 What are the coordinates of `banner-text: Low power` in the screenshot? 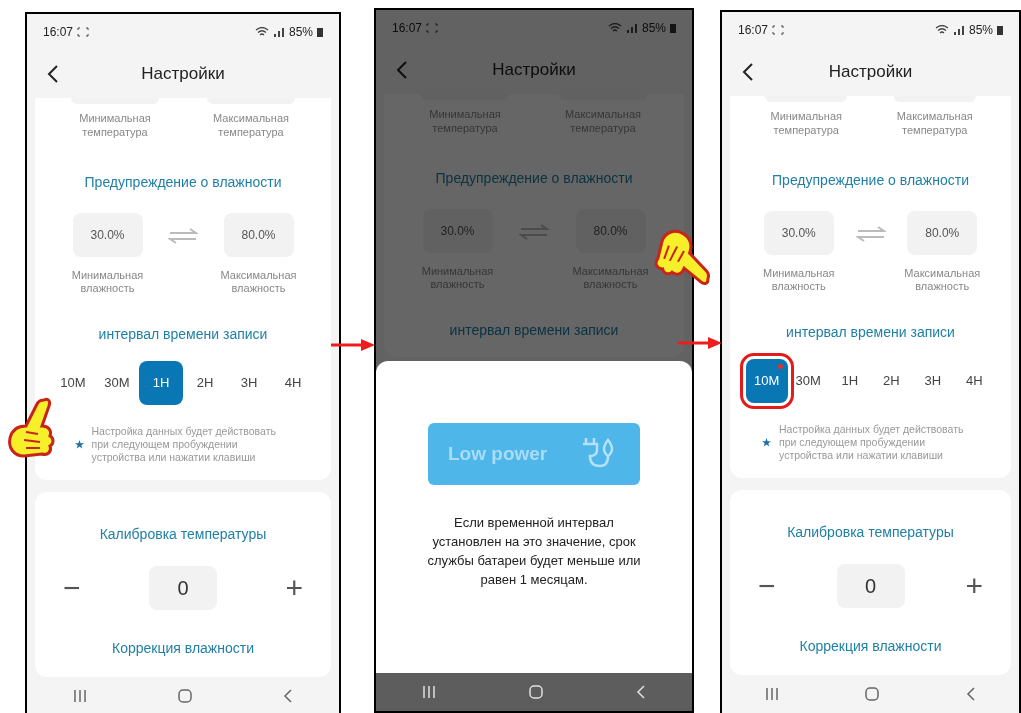 It's located at (498, 453).